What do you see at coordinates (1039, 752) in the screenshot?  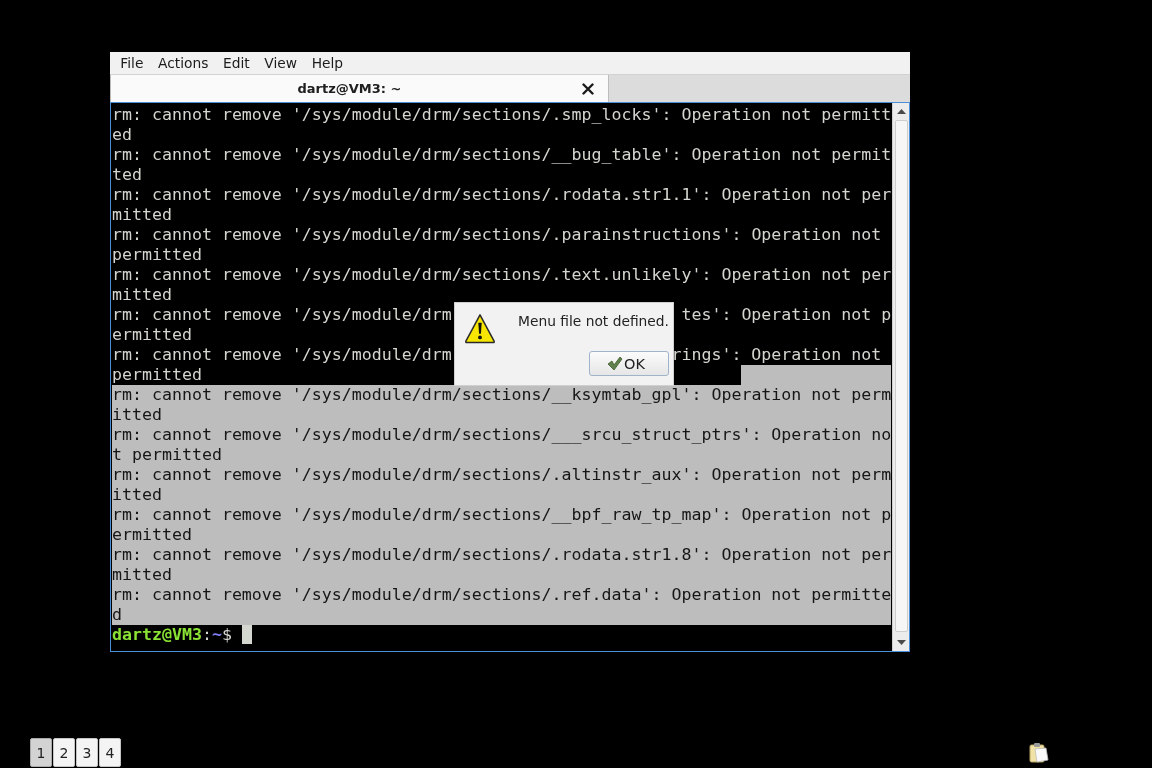 I see `clipboard-icon` at bounding box center [1039, 752].